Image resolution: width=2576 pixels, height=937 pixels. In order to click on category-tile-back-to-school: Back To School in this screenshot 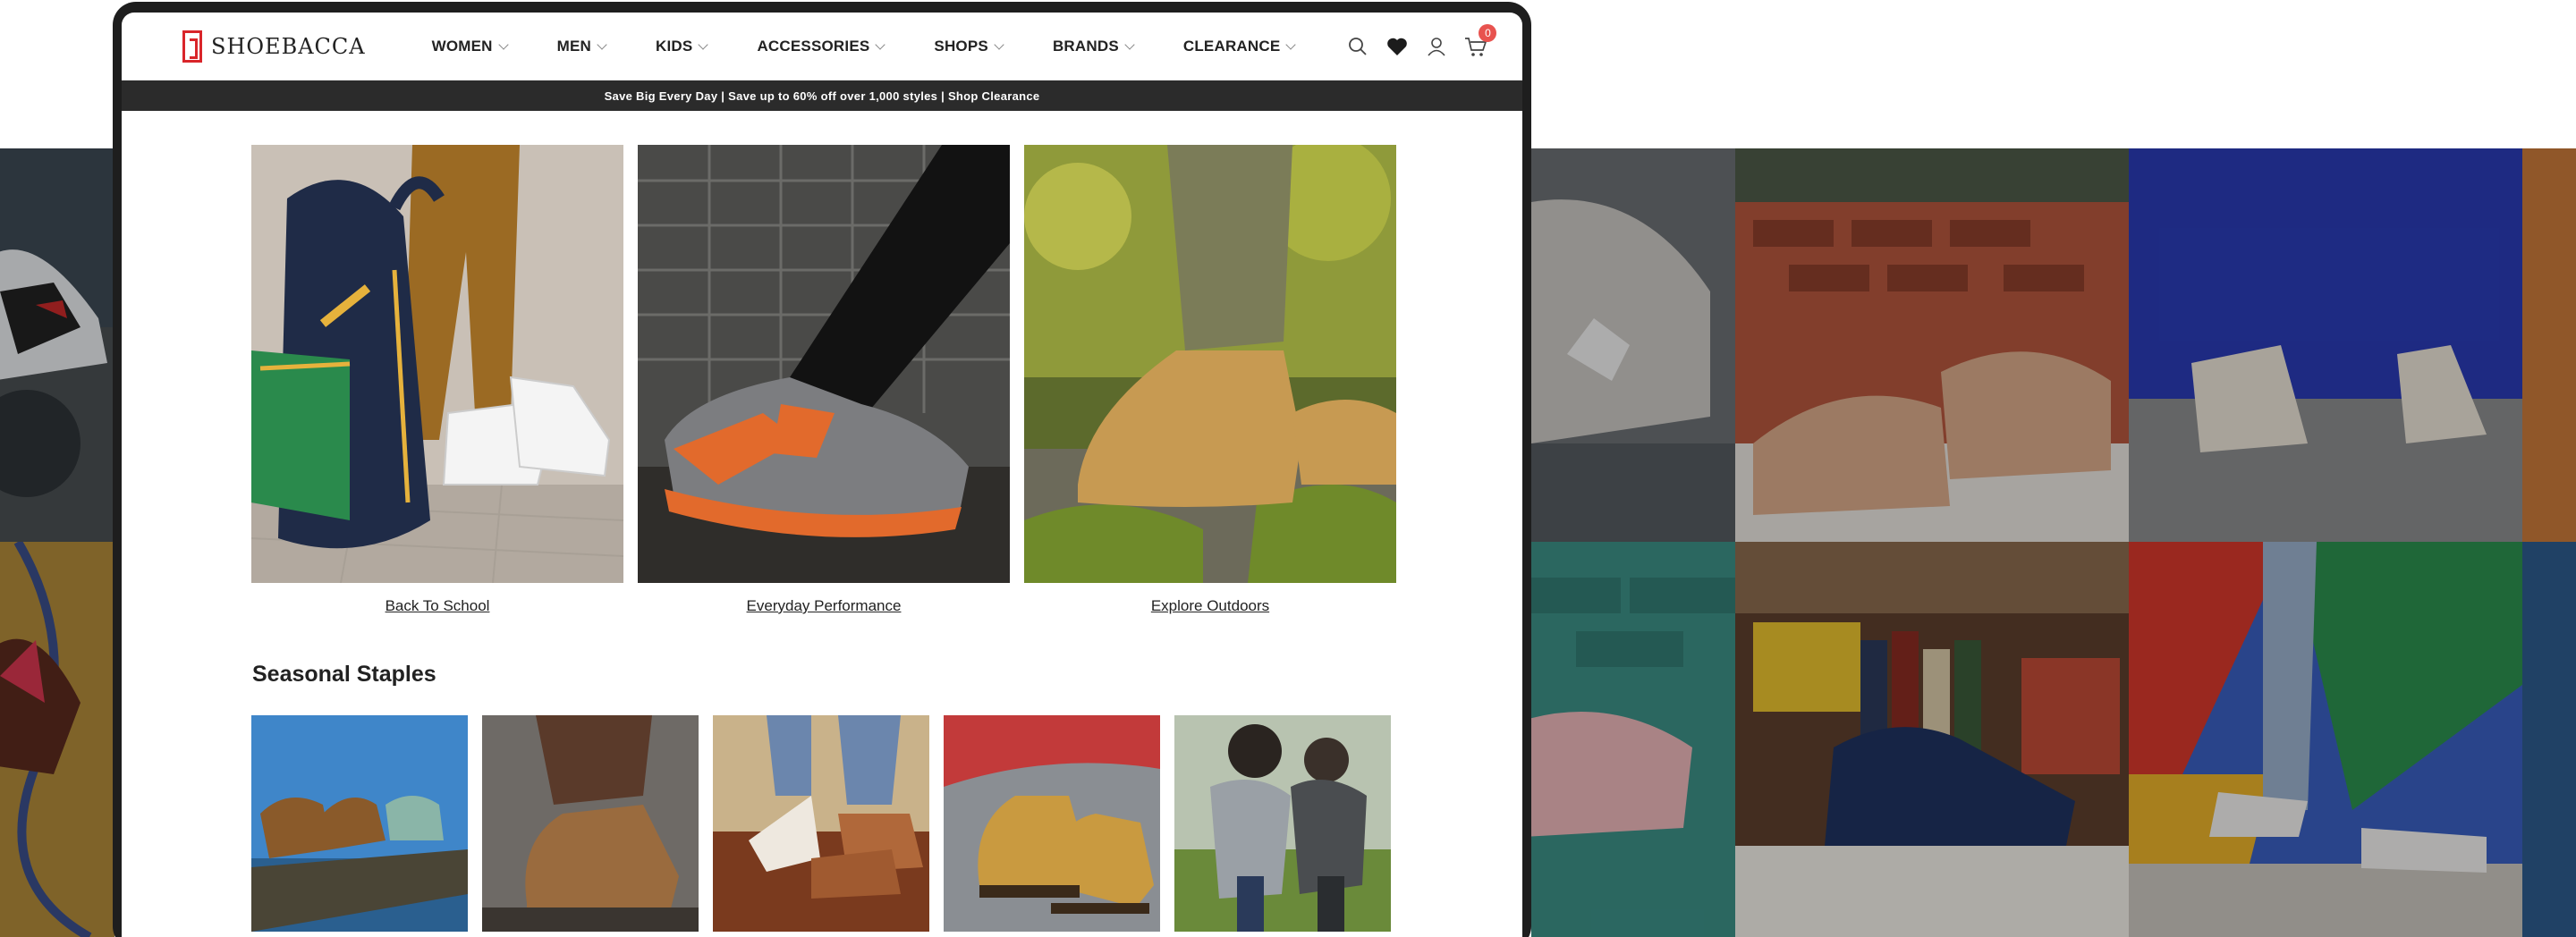, I will do `click(437, 380)`.